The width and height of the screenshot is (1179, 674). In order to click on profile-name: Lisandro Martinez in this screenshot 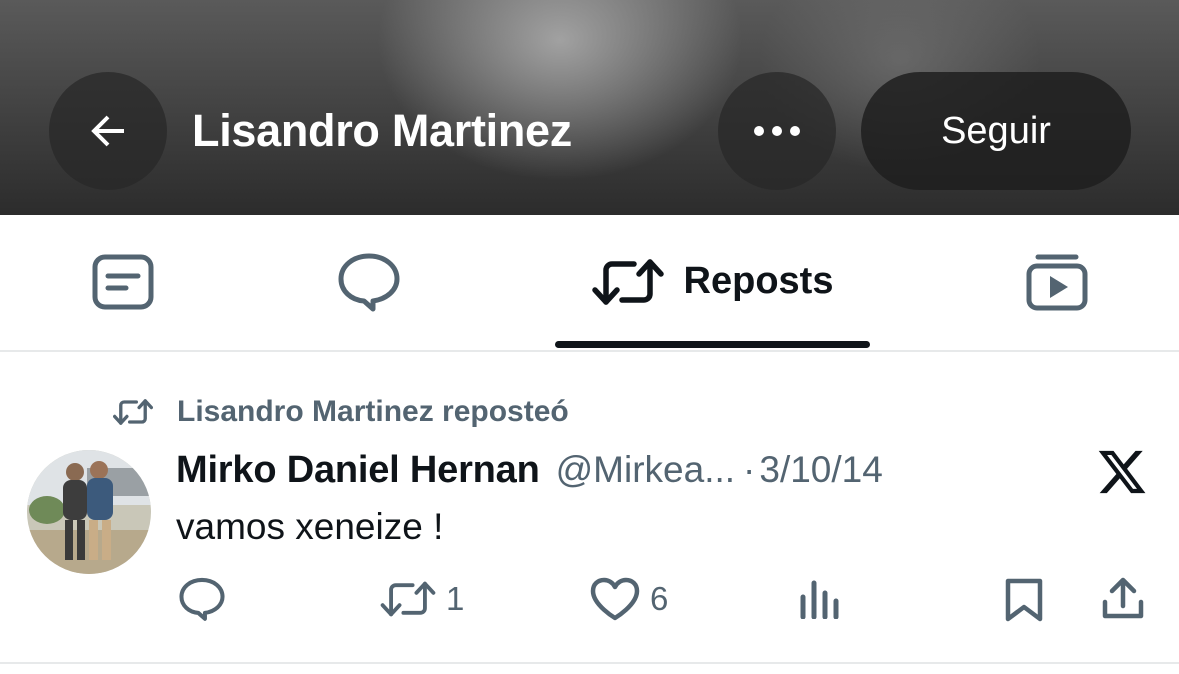, I will do `click(382, 130)`.